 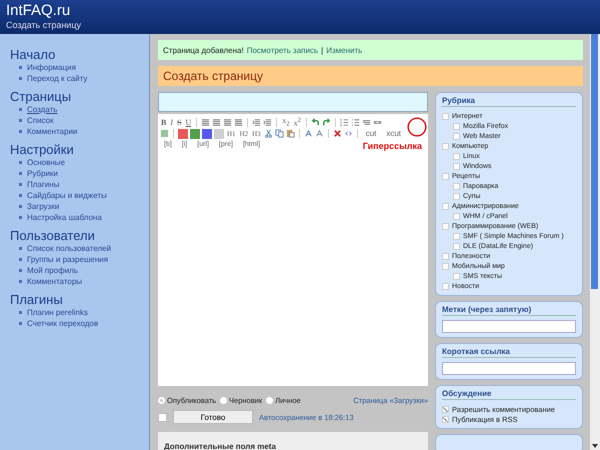 What do you see at coordinates (297, 122) in the screenshot?
I see `script-button: x$^{2}$` at bounding box center [297, 122].